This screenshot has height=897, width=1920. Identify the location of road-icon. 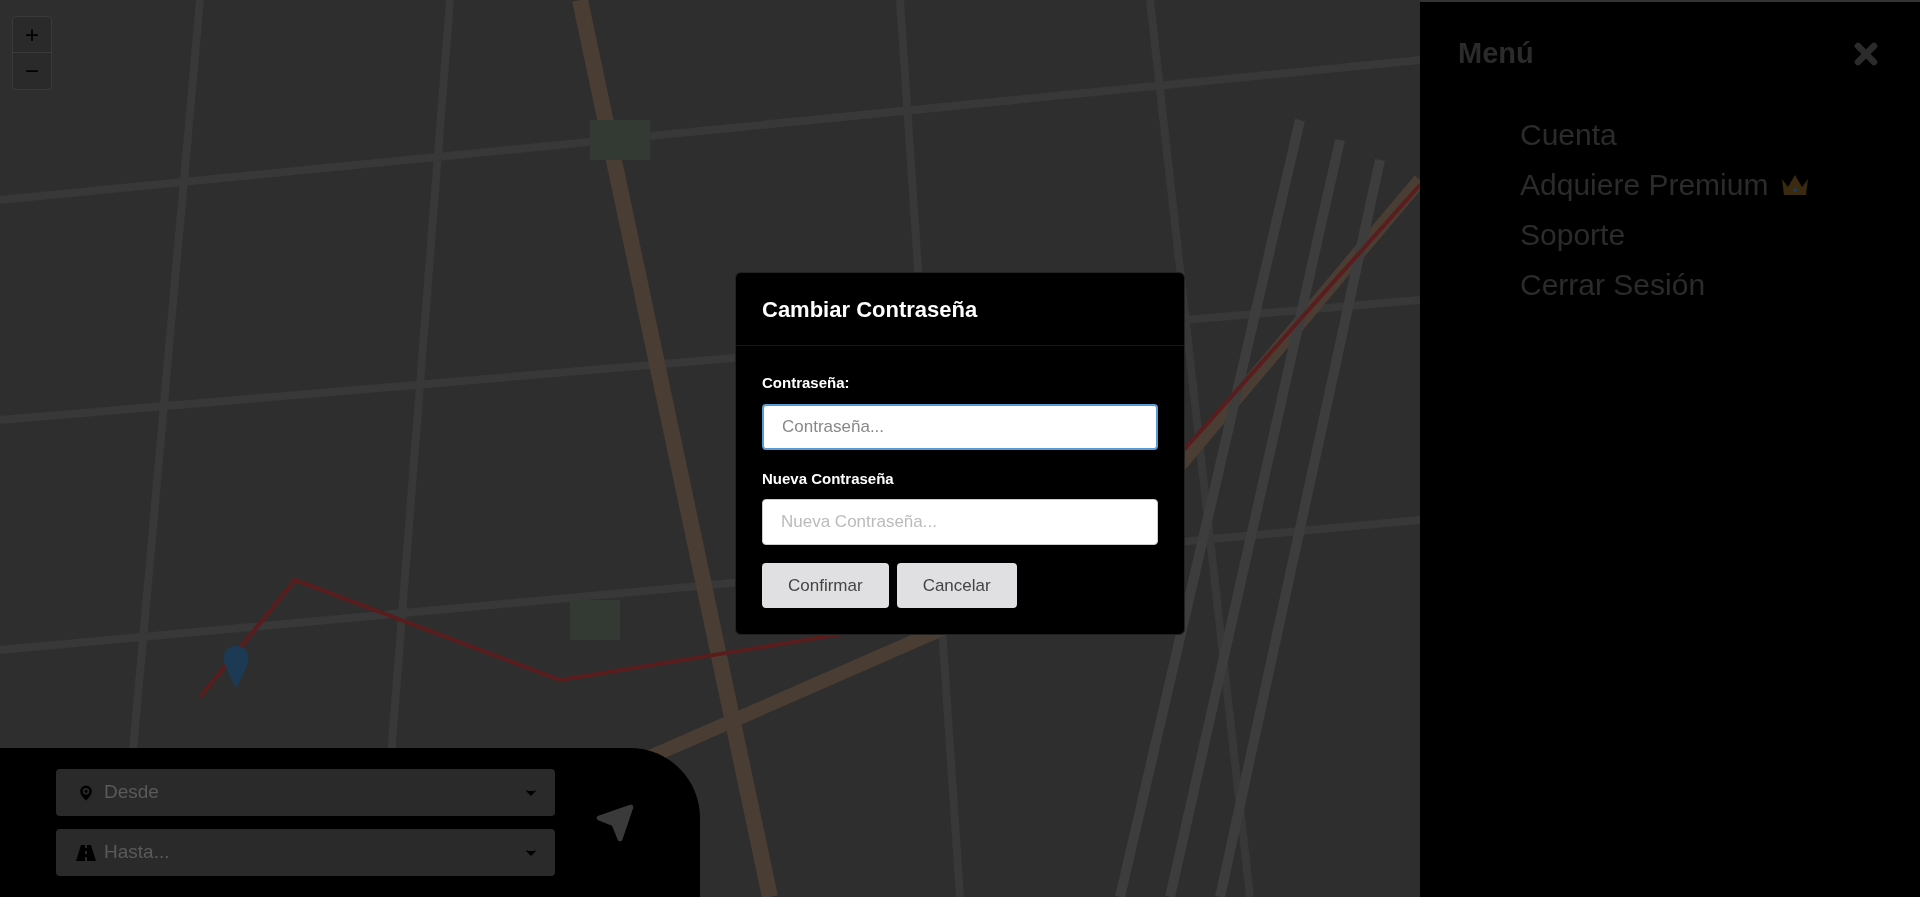
(86, 852).